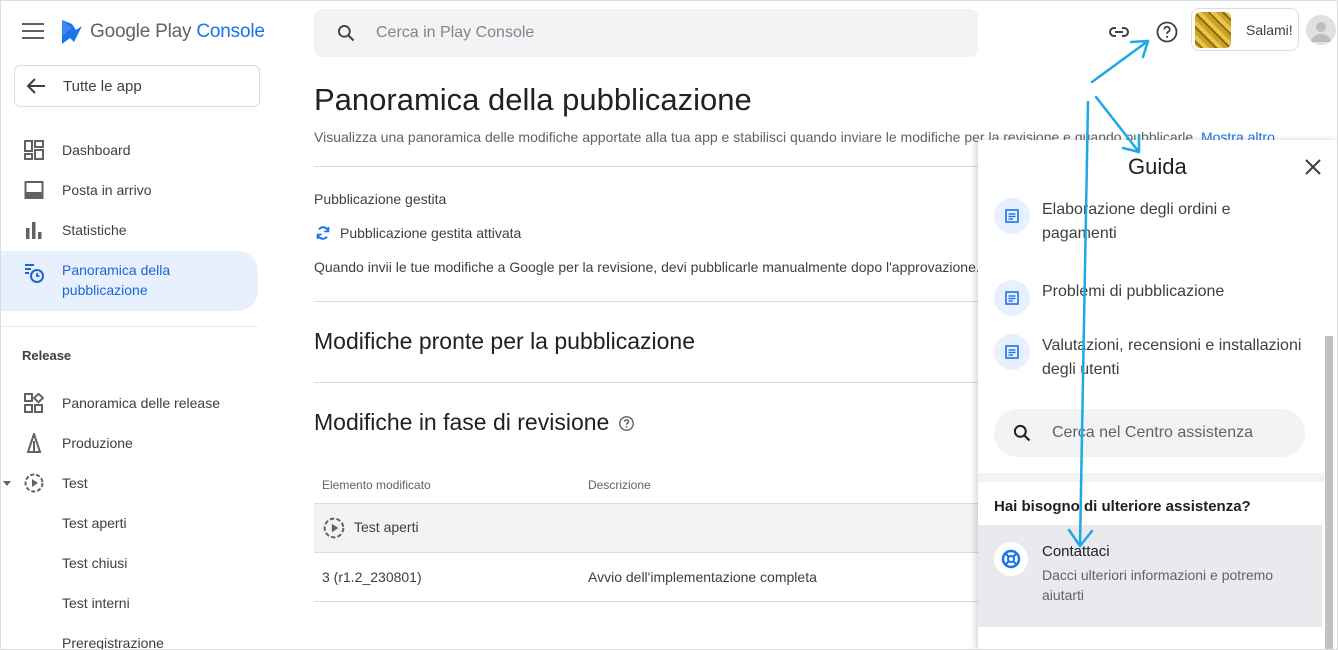 Image resolution: width=1338 pixels, height=650 pixels. Describe the element at coordinates (129, 230) in the screenshot. I see `sidebar-item-statistics: Statistiche` at that location.